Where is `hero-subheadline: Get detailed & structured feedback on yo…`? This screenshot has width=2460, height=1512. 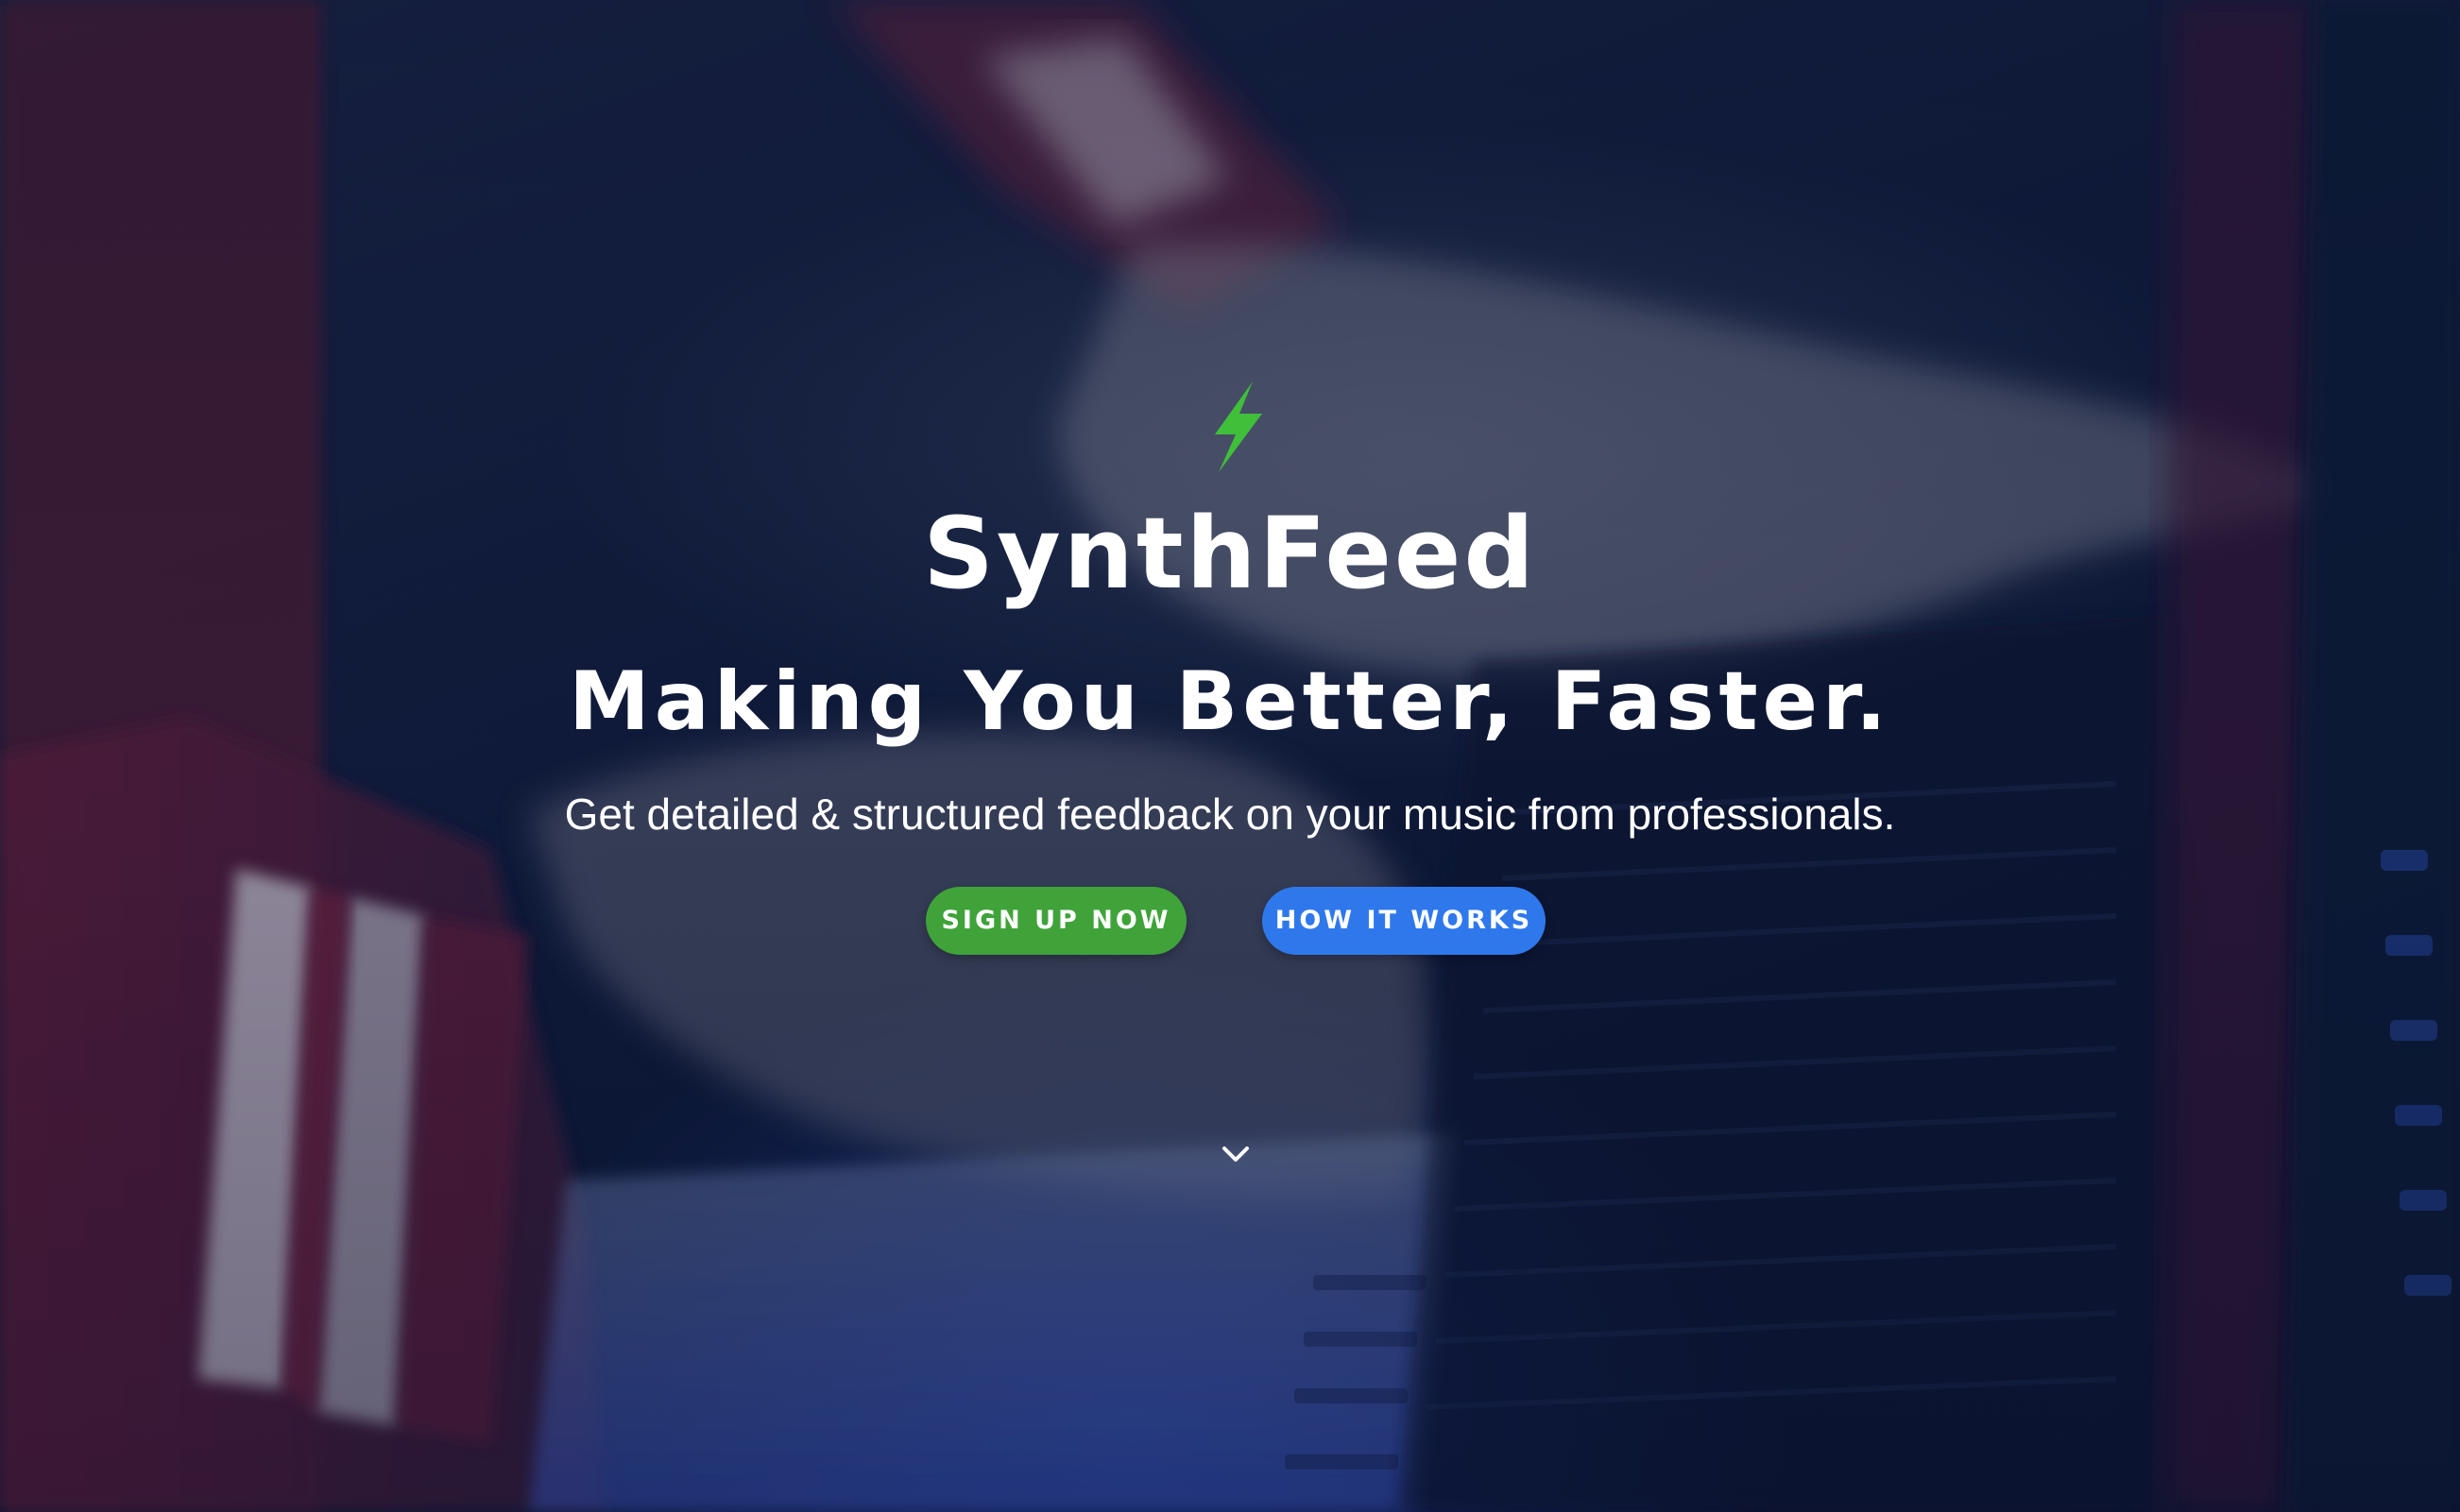
hero-subheadline: Get detailed & structured feedback on yo… is located at coordinates (1230, 814).